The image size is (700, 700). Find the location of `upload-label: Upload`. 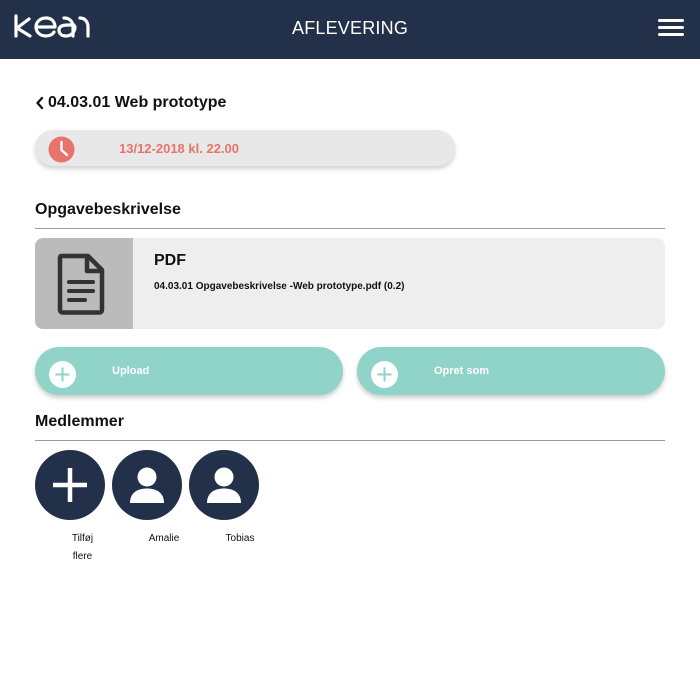

upload-label: Upload is located at coordinates (131, 371).